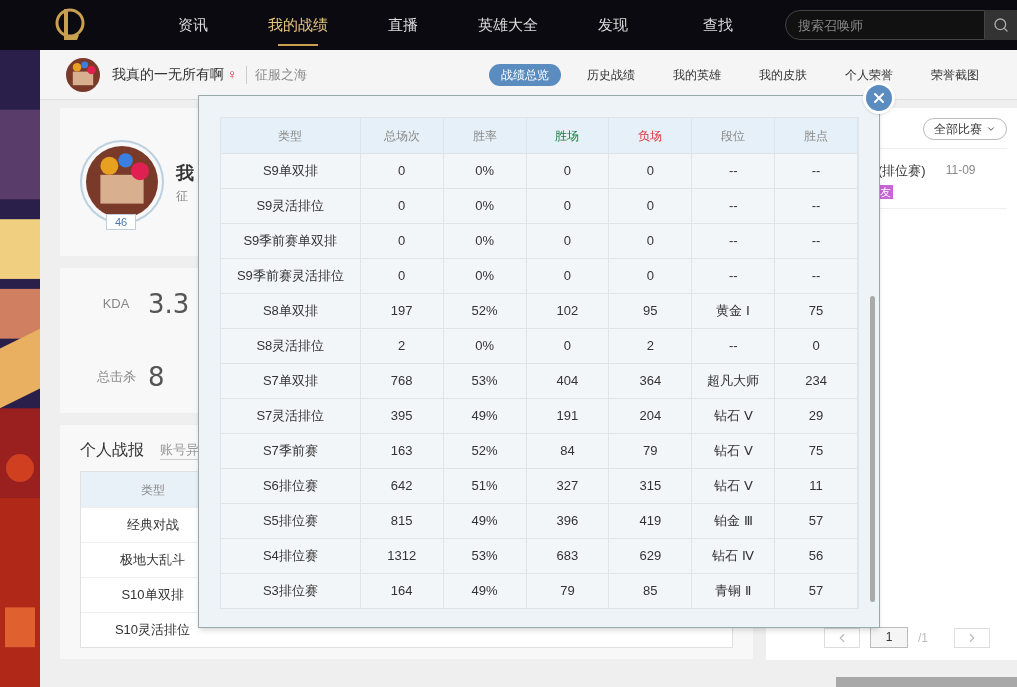  I want to click on table-cell-text: 极地大乱斗, so click(152, 560).